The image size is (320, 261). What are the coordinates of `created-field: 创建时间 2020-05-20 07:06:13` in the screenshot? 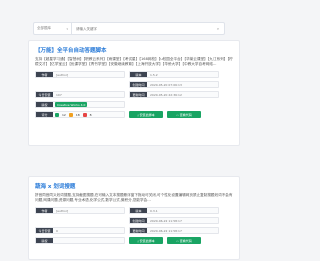 It's located at (174, 85).